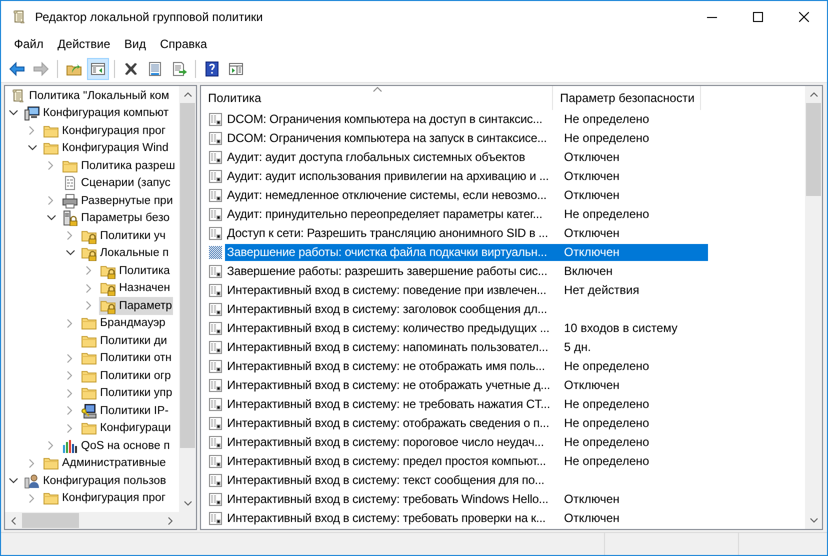 The width and height of the screenshot is (828, 556). What do you see at coordinates (633, 347) in the screenshot?
I see `table-cell: 5 дн.` at bounding box center [633, 347].